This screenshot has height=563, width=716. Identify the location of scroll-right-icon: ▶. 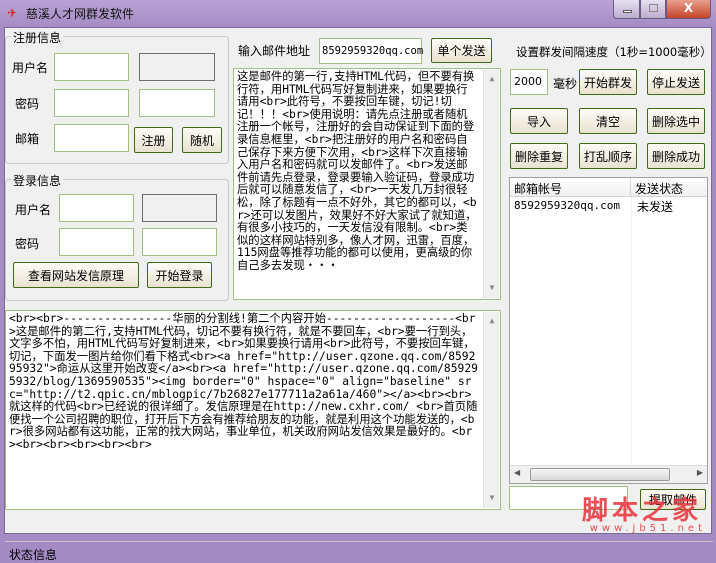
(700, 472).